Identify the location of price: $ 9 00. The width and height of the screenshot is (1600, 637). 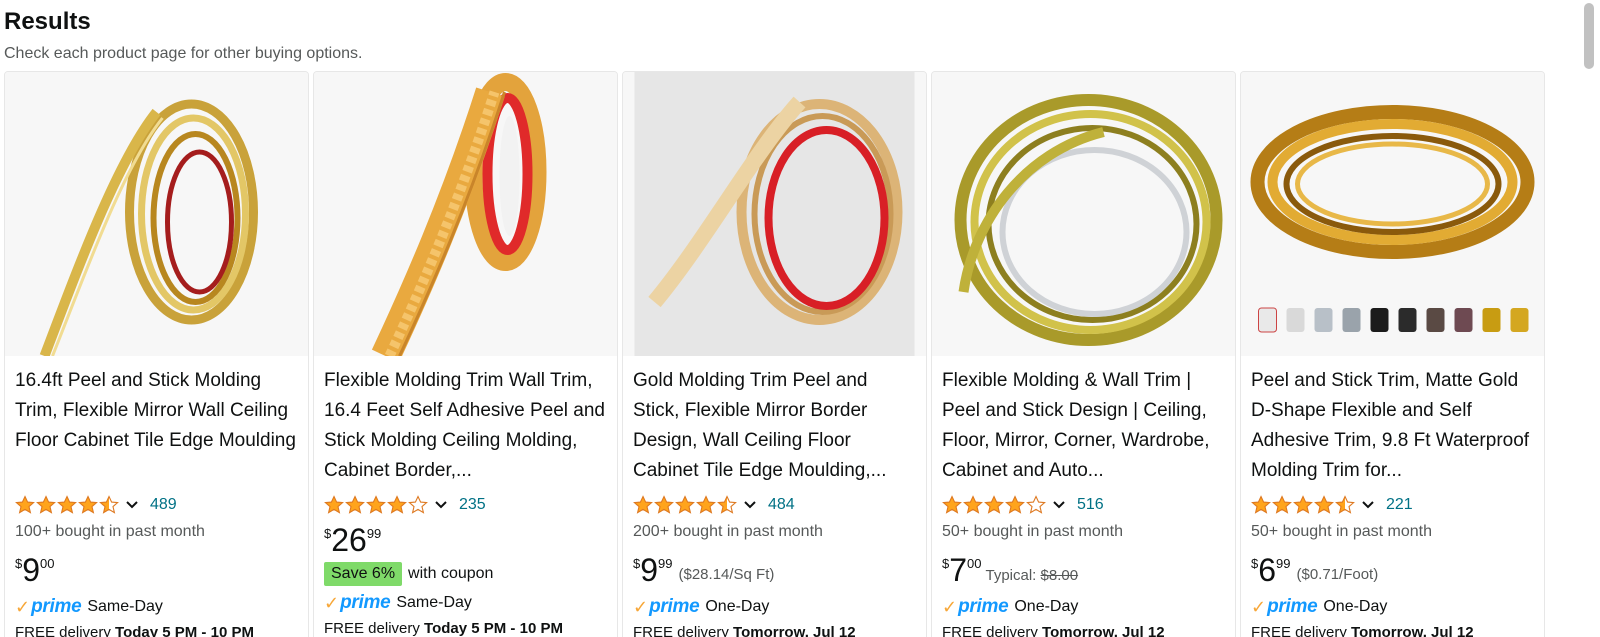
(35, 570).